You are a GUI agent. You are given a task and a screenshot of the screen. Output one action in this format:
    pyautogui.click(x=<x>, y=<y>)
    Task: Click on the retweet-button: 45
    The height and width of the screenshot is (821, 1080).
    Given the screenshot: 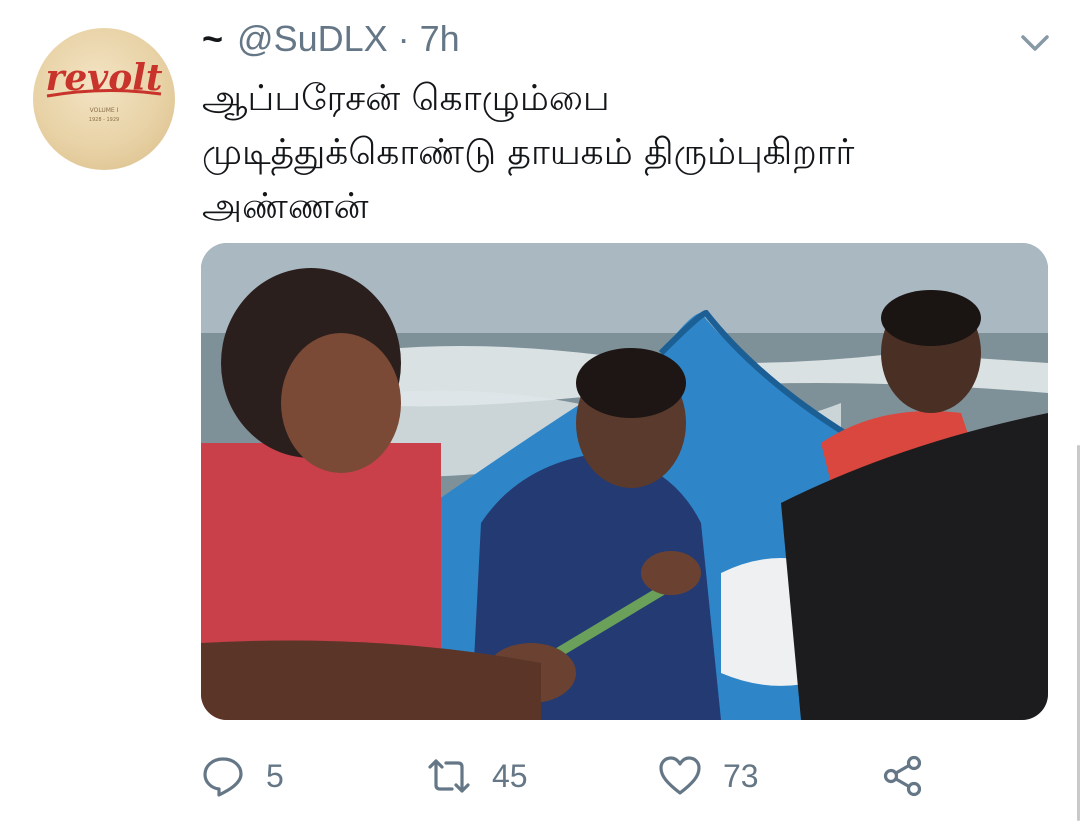 What is the action you would take?
    pyautogui.click(x=477, y=776)
    